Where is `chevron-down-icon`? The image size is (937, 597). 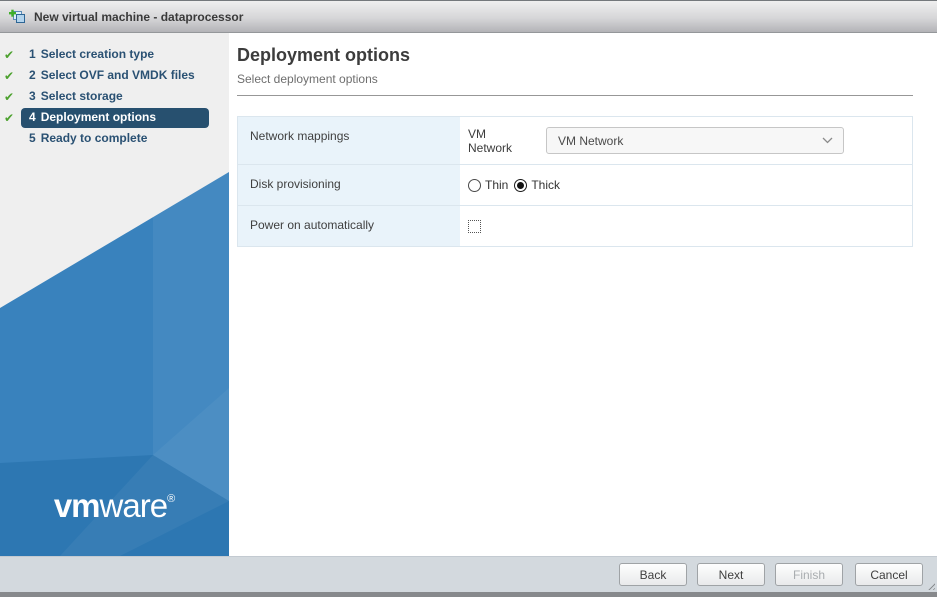 chevron-down-icon is located at coordinates (827, 140).